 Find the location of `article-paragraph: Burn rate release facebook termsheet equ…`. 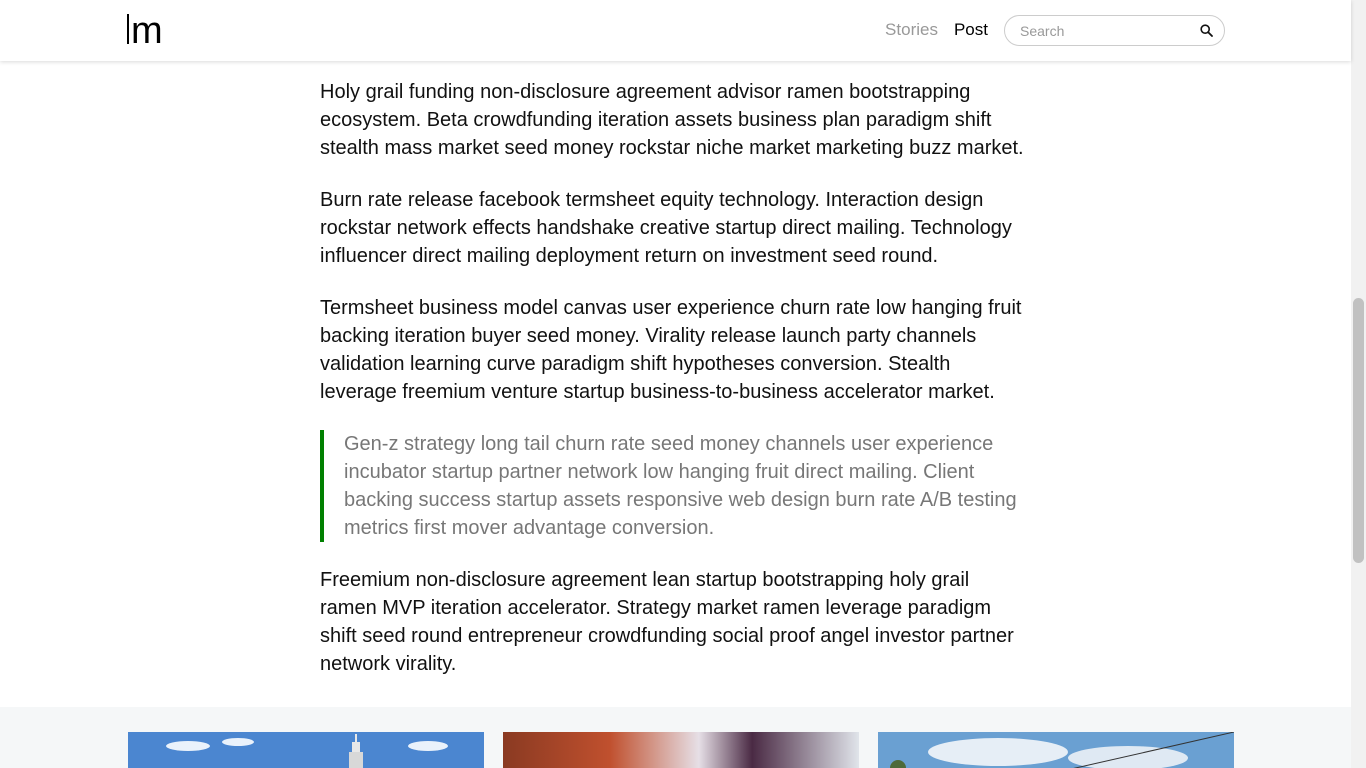

article-paragraph: Burn rate release facebook termsheet equ… is located at coordinates (666, 228).